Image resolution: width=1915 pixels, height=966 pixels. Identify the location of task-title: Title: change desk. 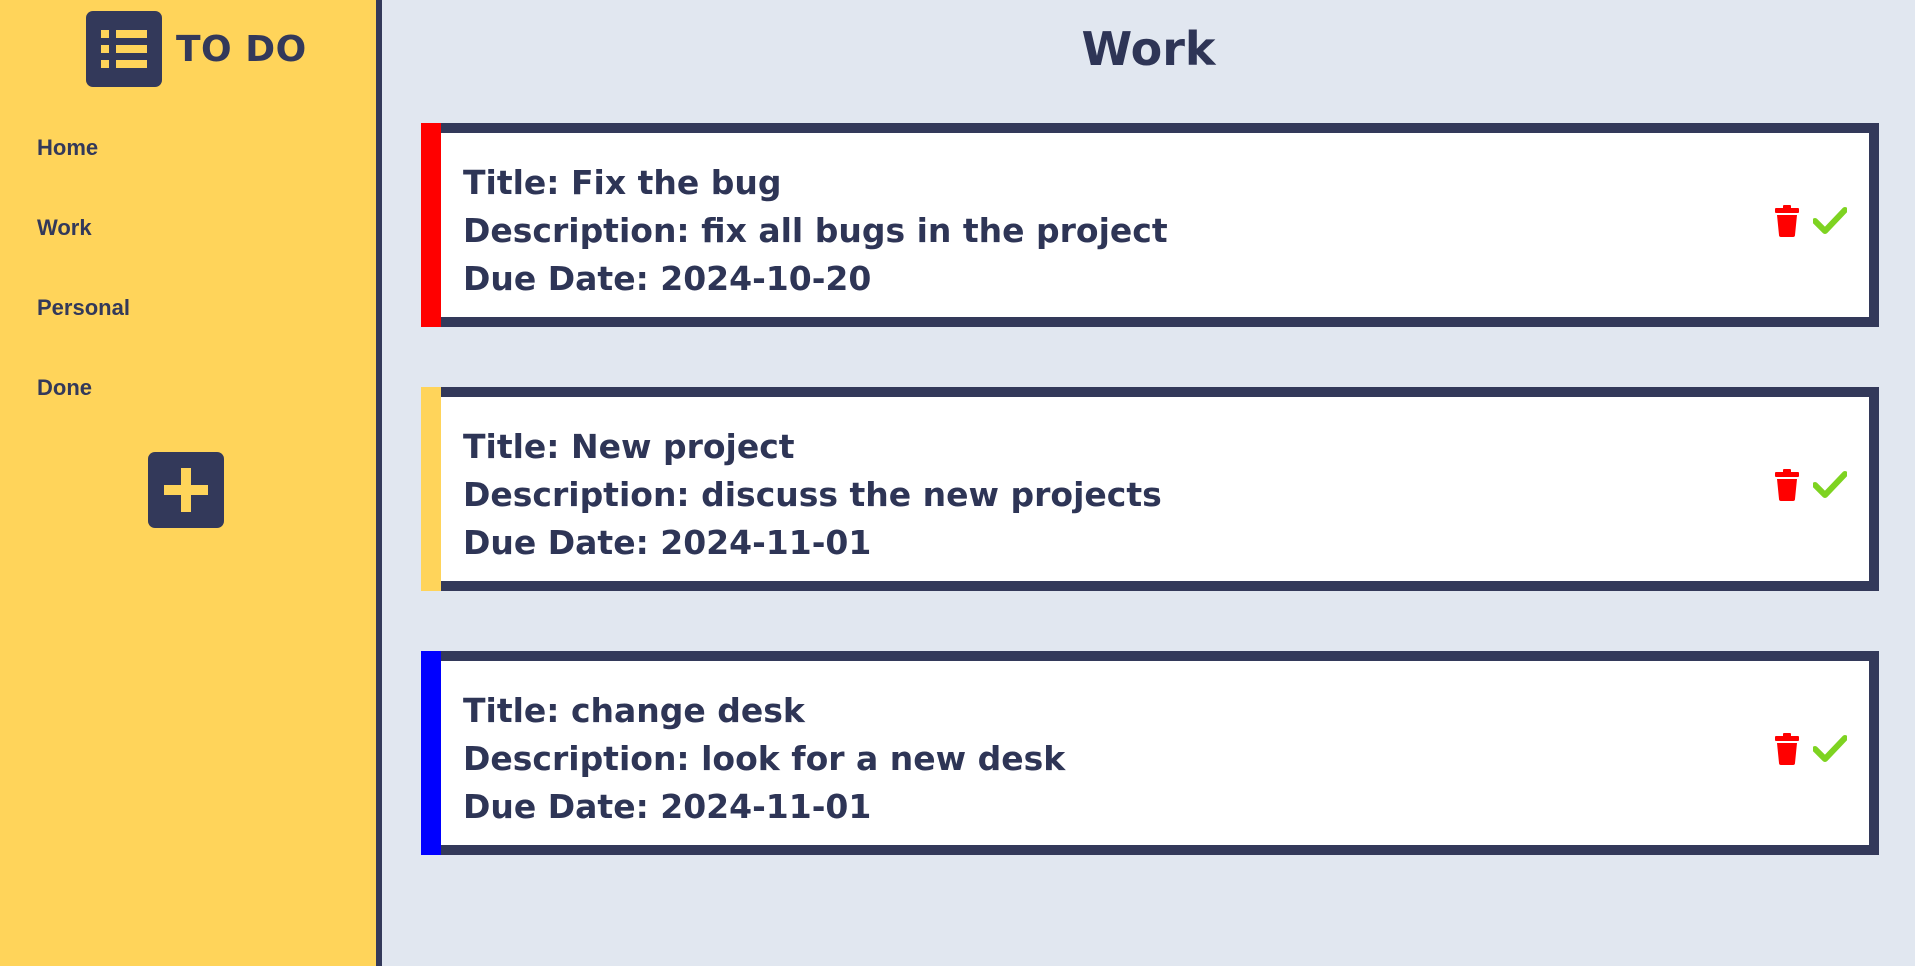
(634, 710).